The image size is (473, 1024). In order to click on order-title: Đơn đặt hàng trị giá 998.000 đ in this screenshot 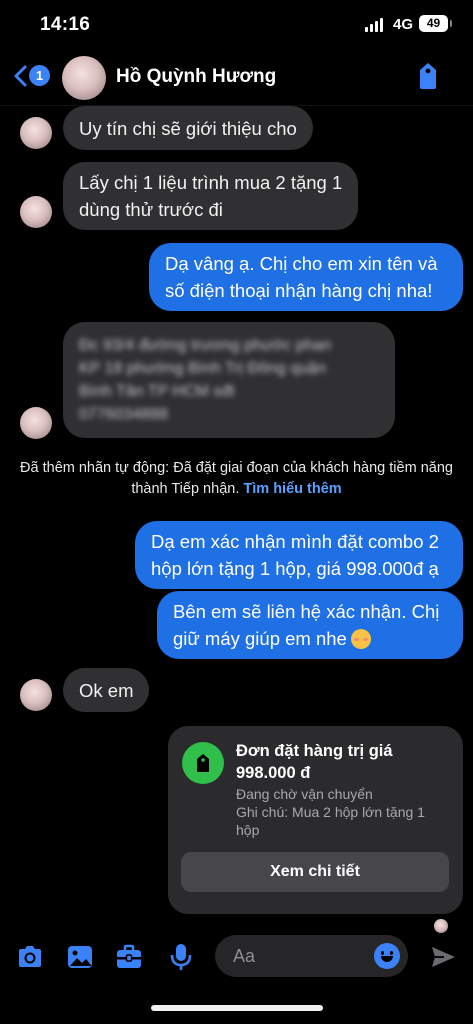, I will do `click(314, 762)`.